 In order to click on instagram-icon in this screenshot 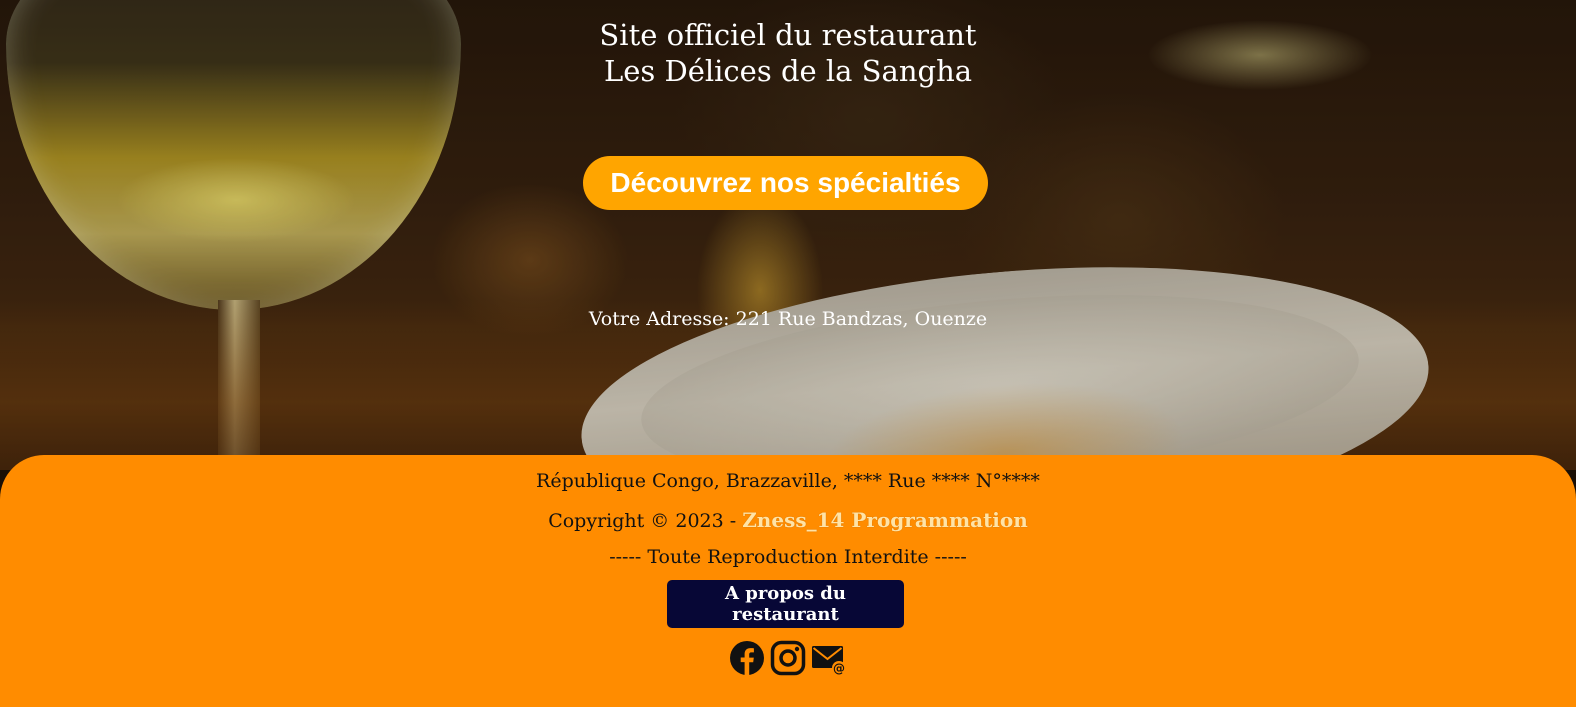, I will do `click(788, 658)`.